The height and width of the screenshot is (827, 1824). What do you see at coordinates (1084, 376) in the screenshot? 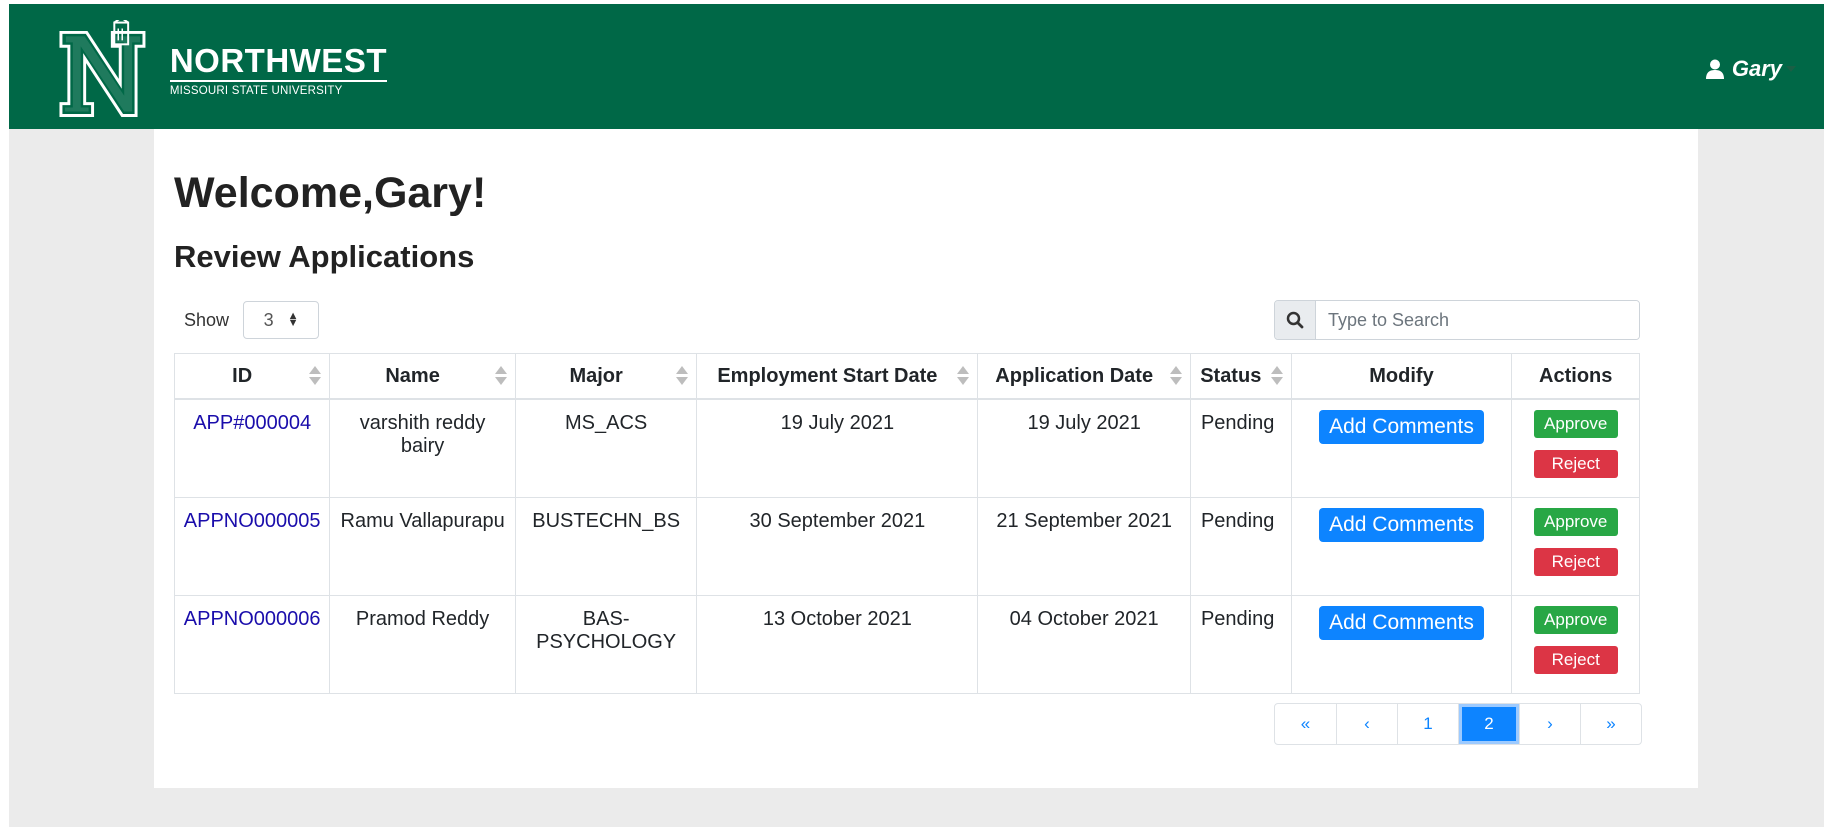
I see `column-header-application-date: Application Date` at bounding box center [1084, 376].